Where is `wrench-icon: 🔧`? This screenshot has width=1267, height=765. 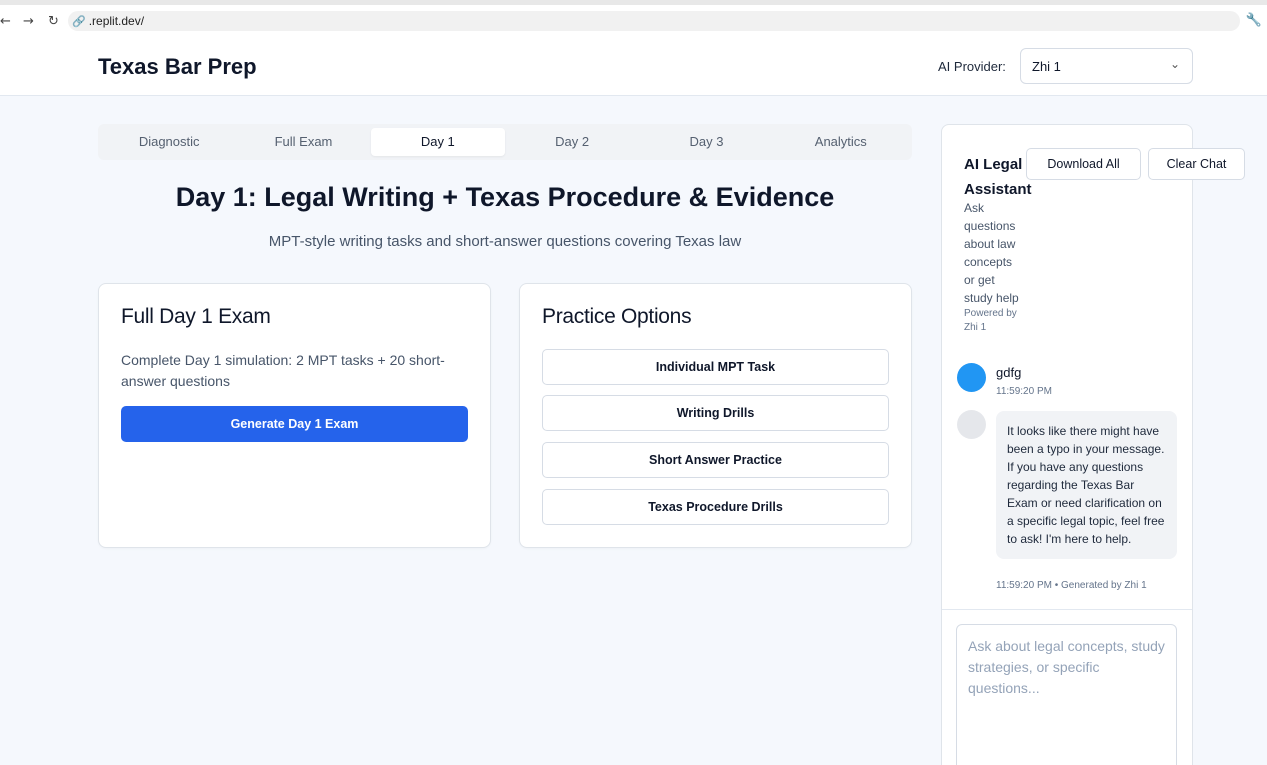
wrench-icon: 🔧 is located at coordinates (1254, 20).